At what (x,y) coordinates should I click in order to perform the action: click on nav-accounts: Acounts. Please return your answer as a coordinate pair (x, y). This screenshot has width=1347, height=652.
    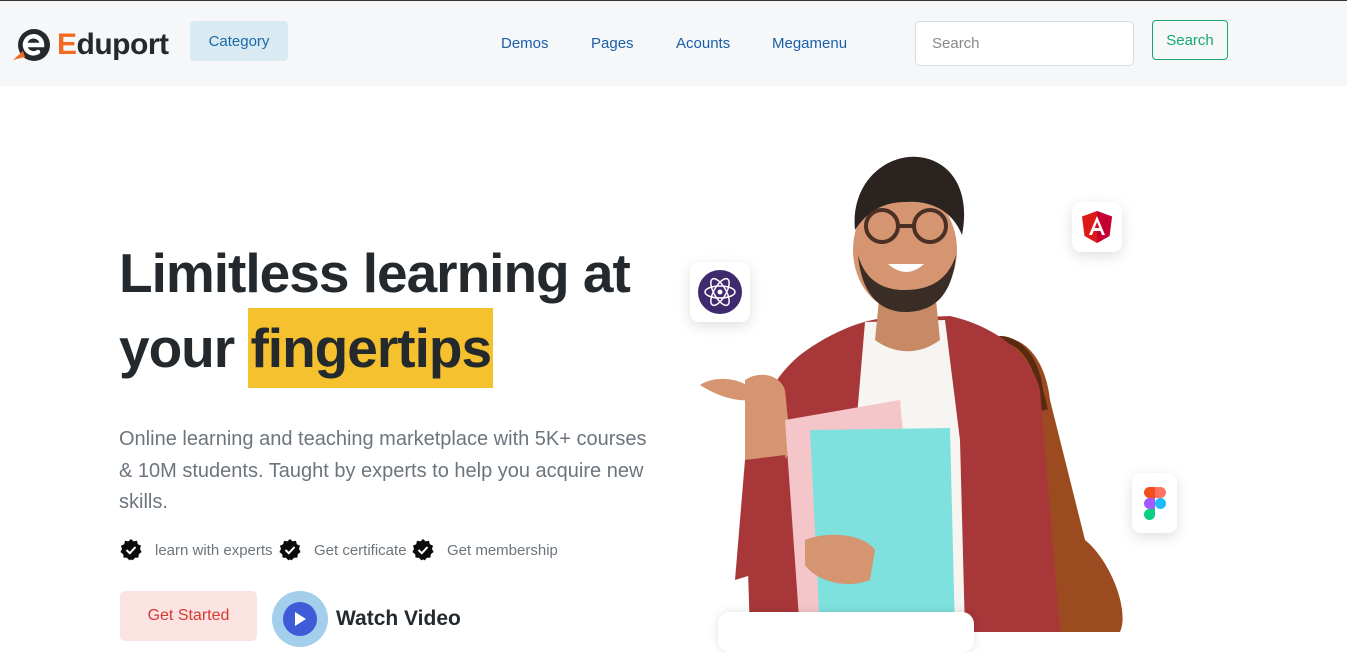
    Looking at the image, I should click on (703, 43).